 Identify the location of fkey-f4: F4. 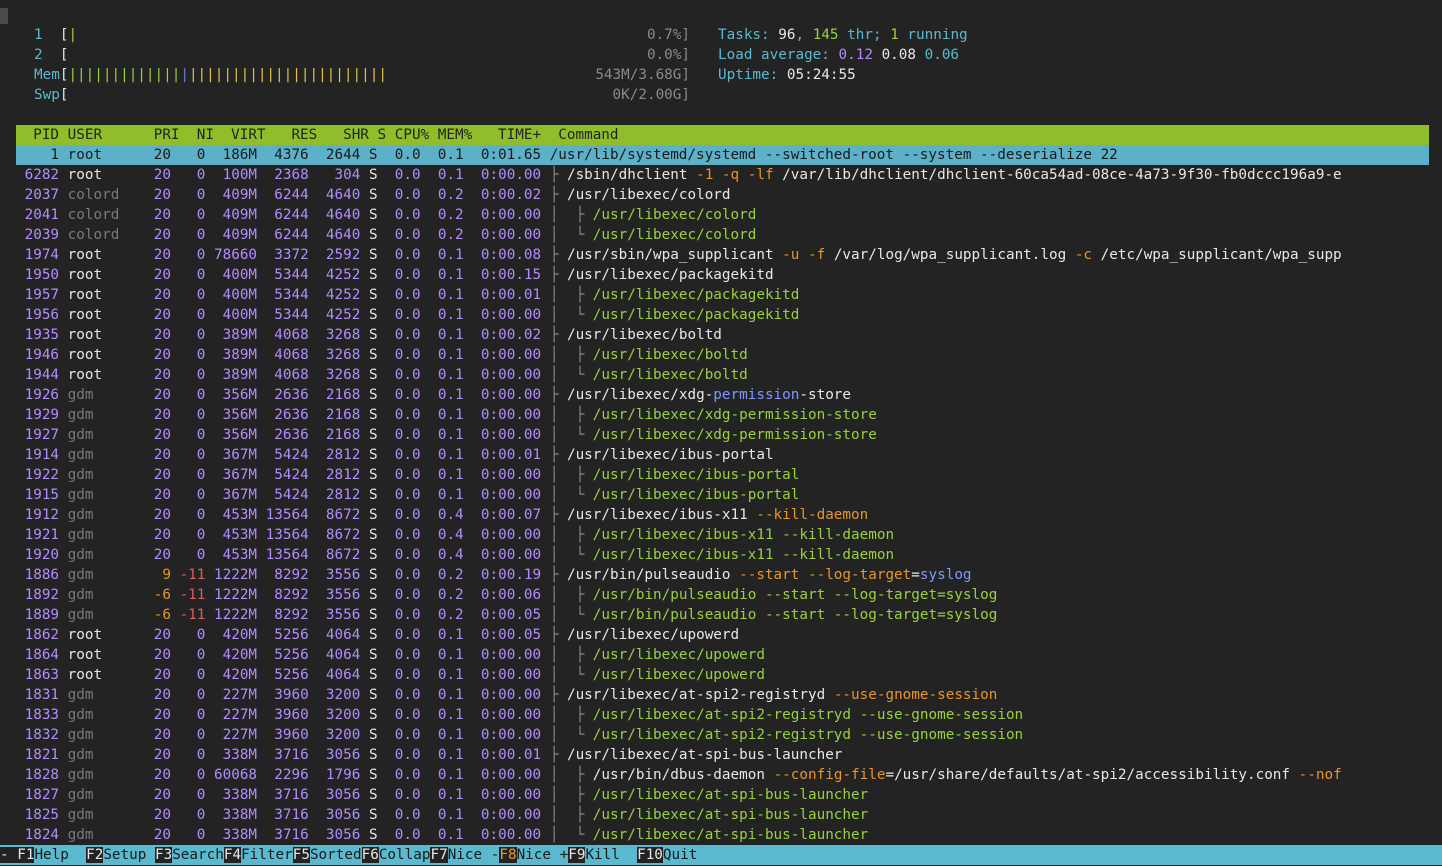
(232, 855).